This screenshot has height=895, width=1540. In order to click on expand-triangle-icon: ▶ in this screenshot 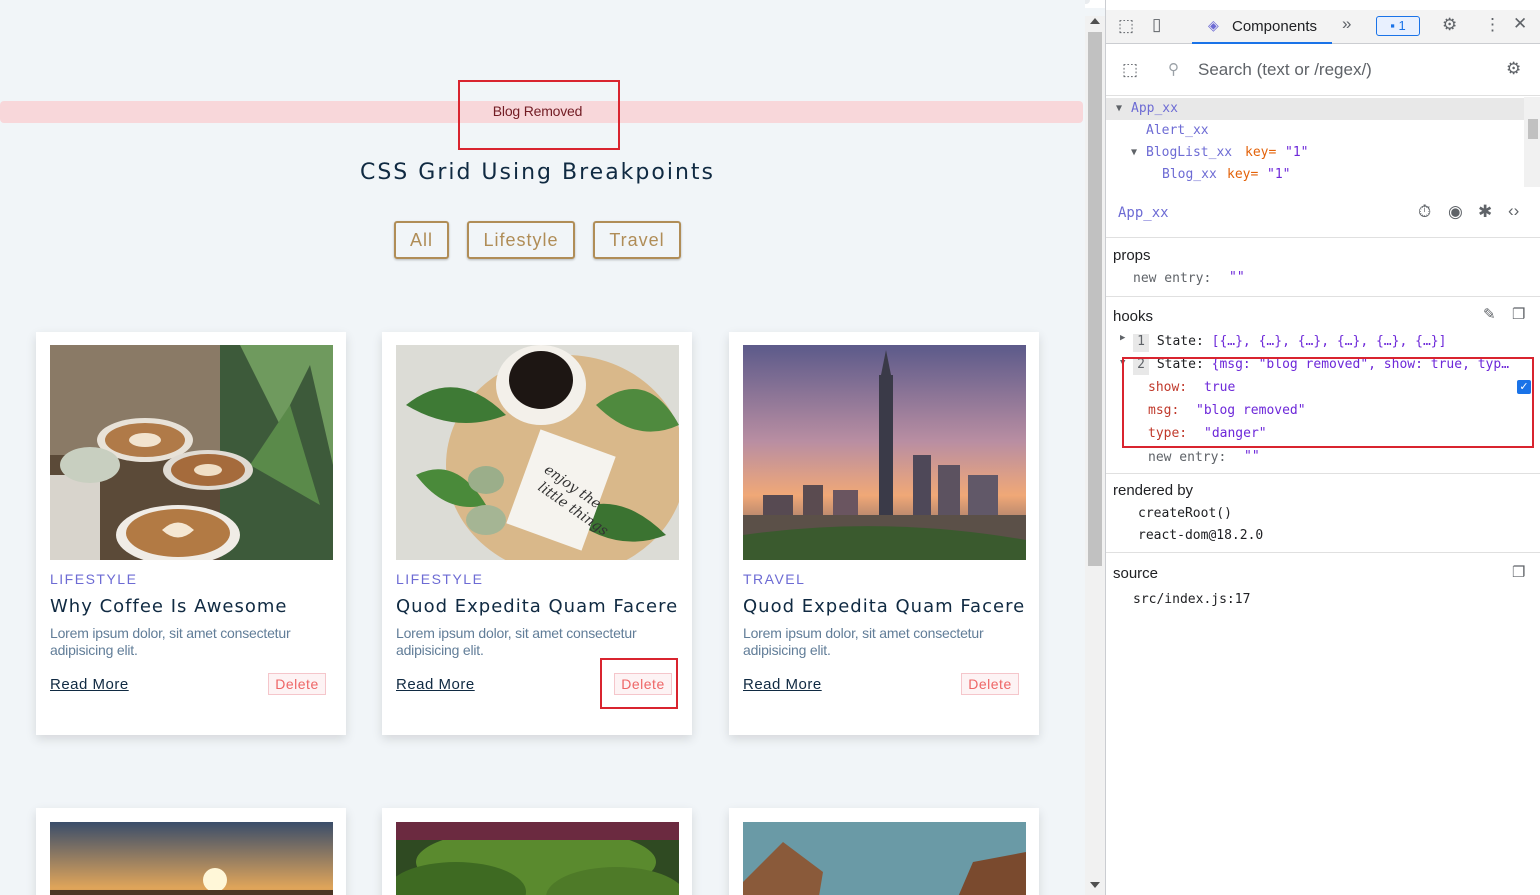, I will do `click(1122, 338)`.